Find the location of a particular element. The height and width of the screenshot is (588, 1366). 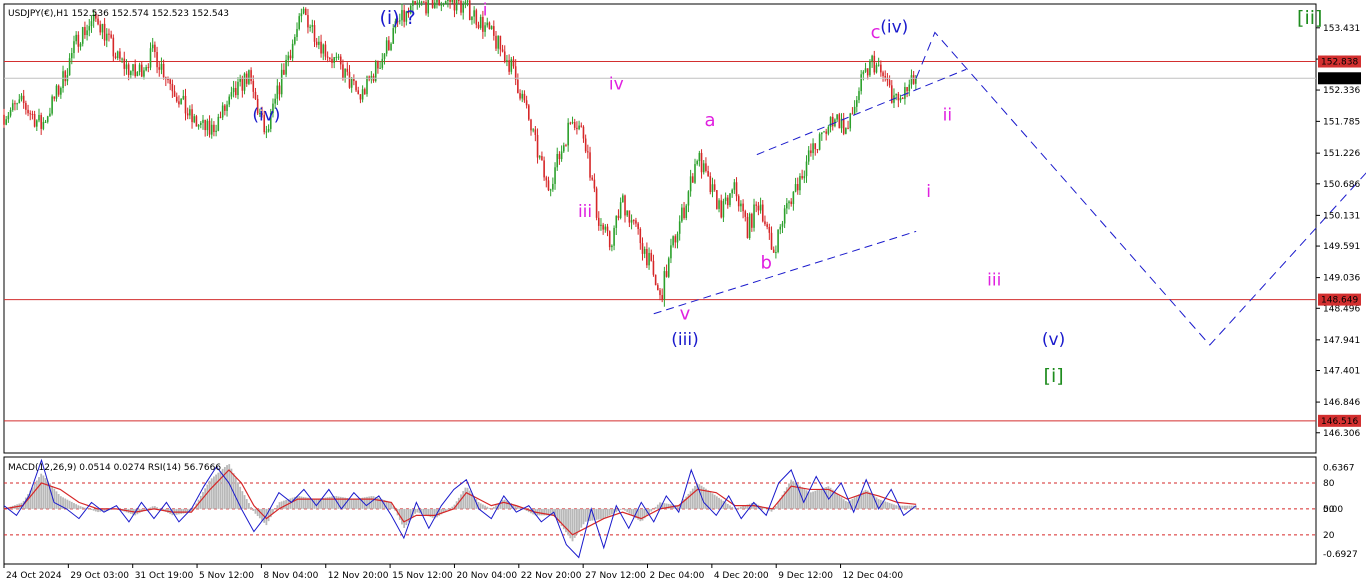

level-badge-label: 148.649 is located at coordinates (1339, 301).